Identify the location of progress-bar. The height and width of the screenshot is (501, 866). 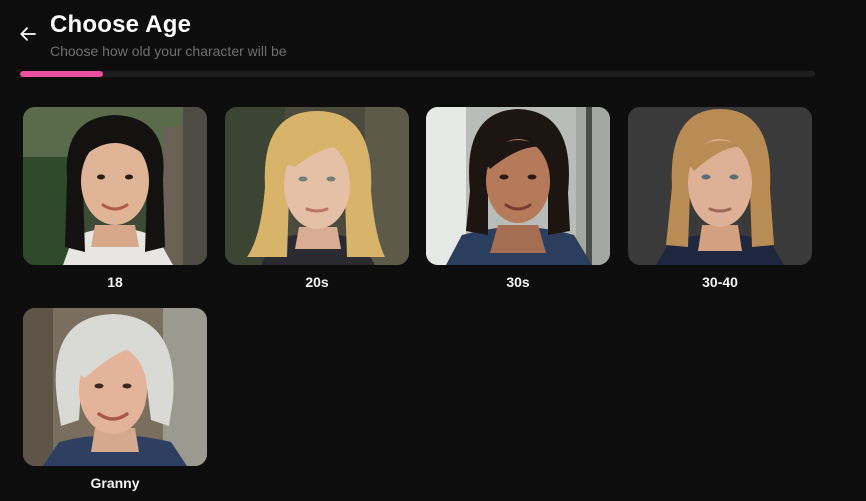
(417, 74).